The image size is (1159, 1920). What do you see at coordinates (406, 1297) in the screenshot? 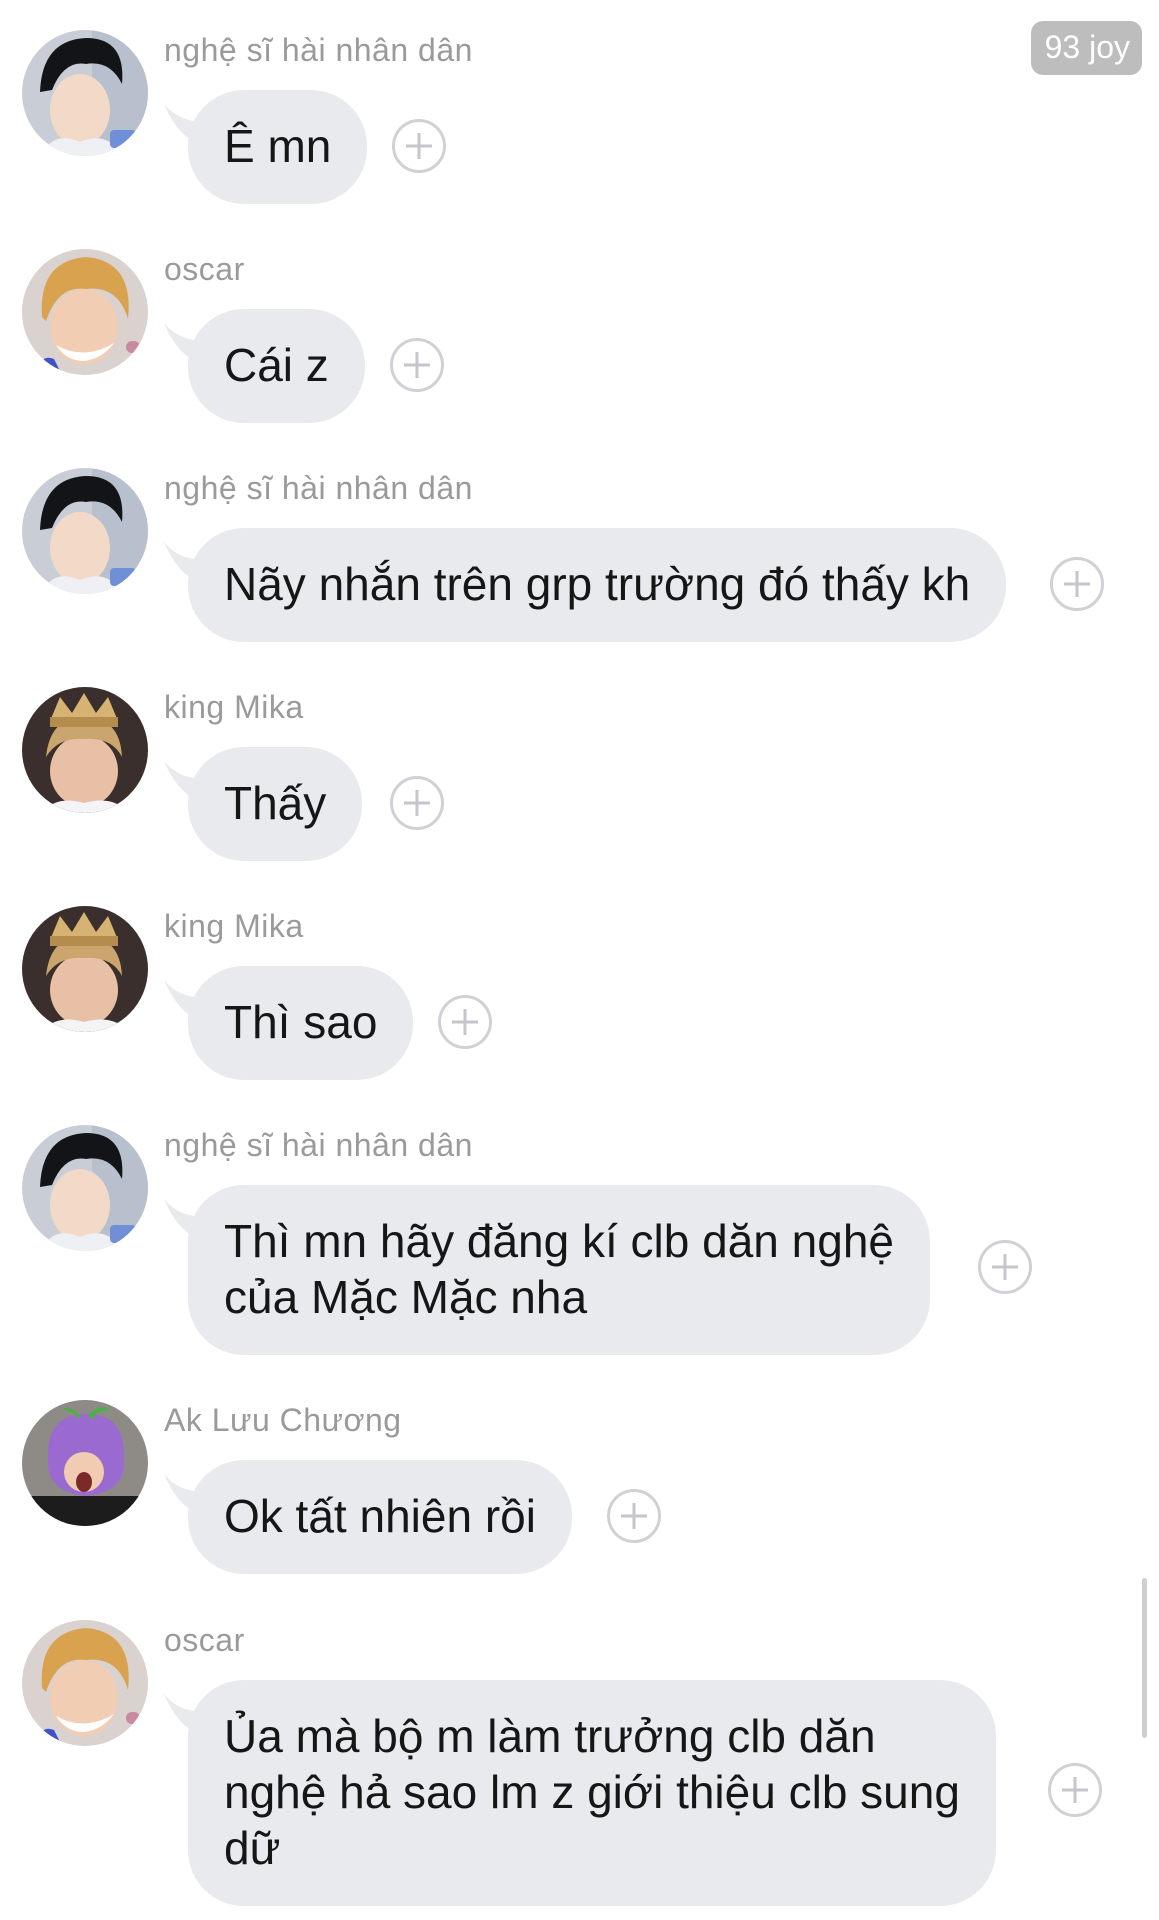
I see `message-text-line: của Mặc Mặc nha` at bounding box center [406, 1297].